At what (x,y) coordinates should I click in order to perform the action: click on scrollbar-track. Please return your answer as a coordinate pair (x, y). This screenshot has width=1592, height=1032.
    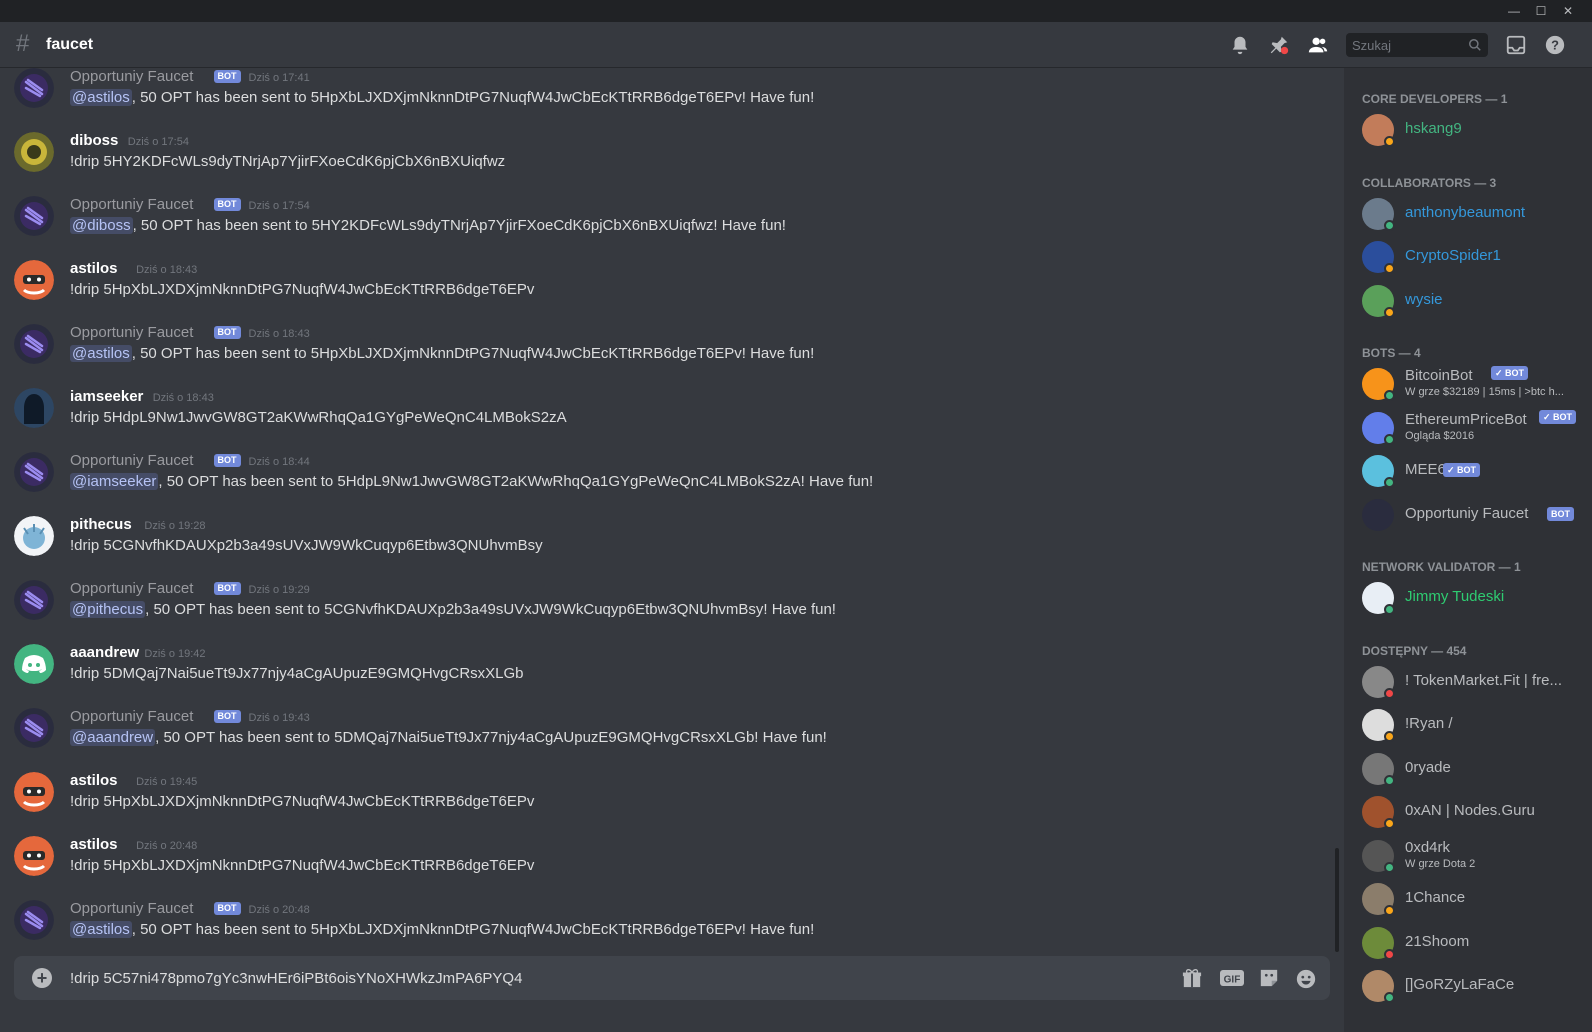
    Looking at the image, I should click on (1337, 514).